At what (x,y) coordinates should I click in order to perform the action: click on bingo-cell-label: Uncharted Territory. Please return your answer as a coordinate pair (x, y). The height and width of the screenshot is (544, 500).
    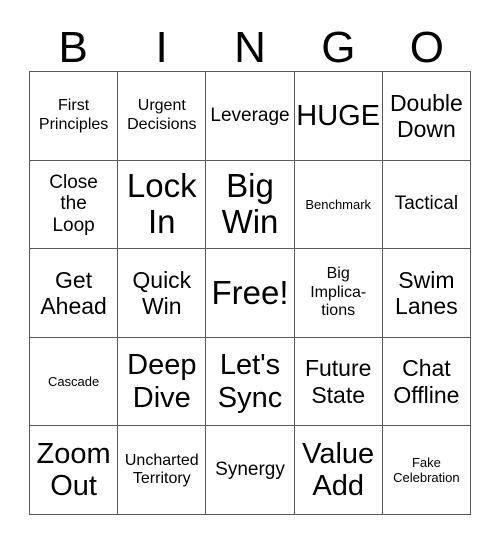
    Looking at the image, I should click on (161, 469).